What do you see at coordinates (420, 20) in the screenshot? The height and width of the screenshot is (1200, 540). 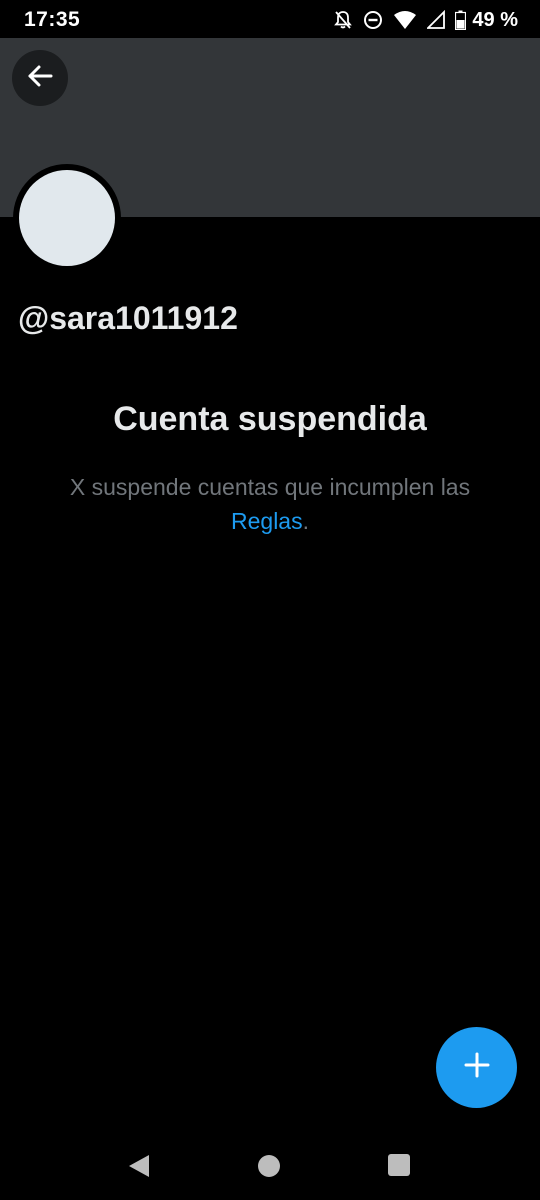 I see `status-icons: 49 %` at bounding box center [420, 20].